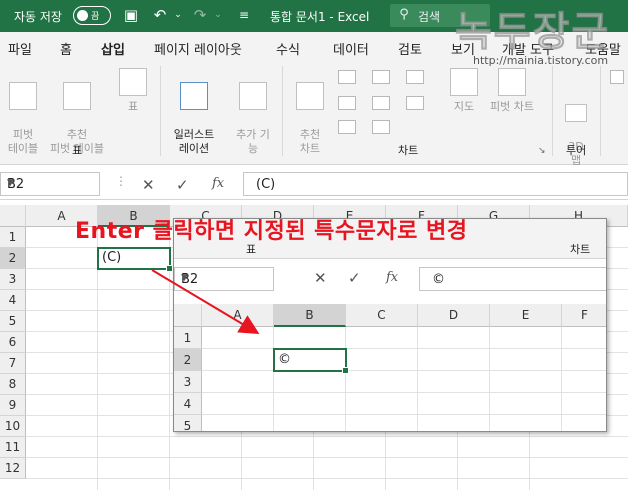 The height and width of the screenshot is (490, 628). What do you see at coordinates (454, 315) in the screenshot?
I see `inset-column-header-d: D` at bounding box center [454, 315].